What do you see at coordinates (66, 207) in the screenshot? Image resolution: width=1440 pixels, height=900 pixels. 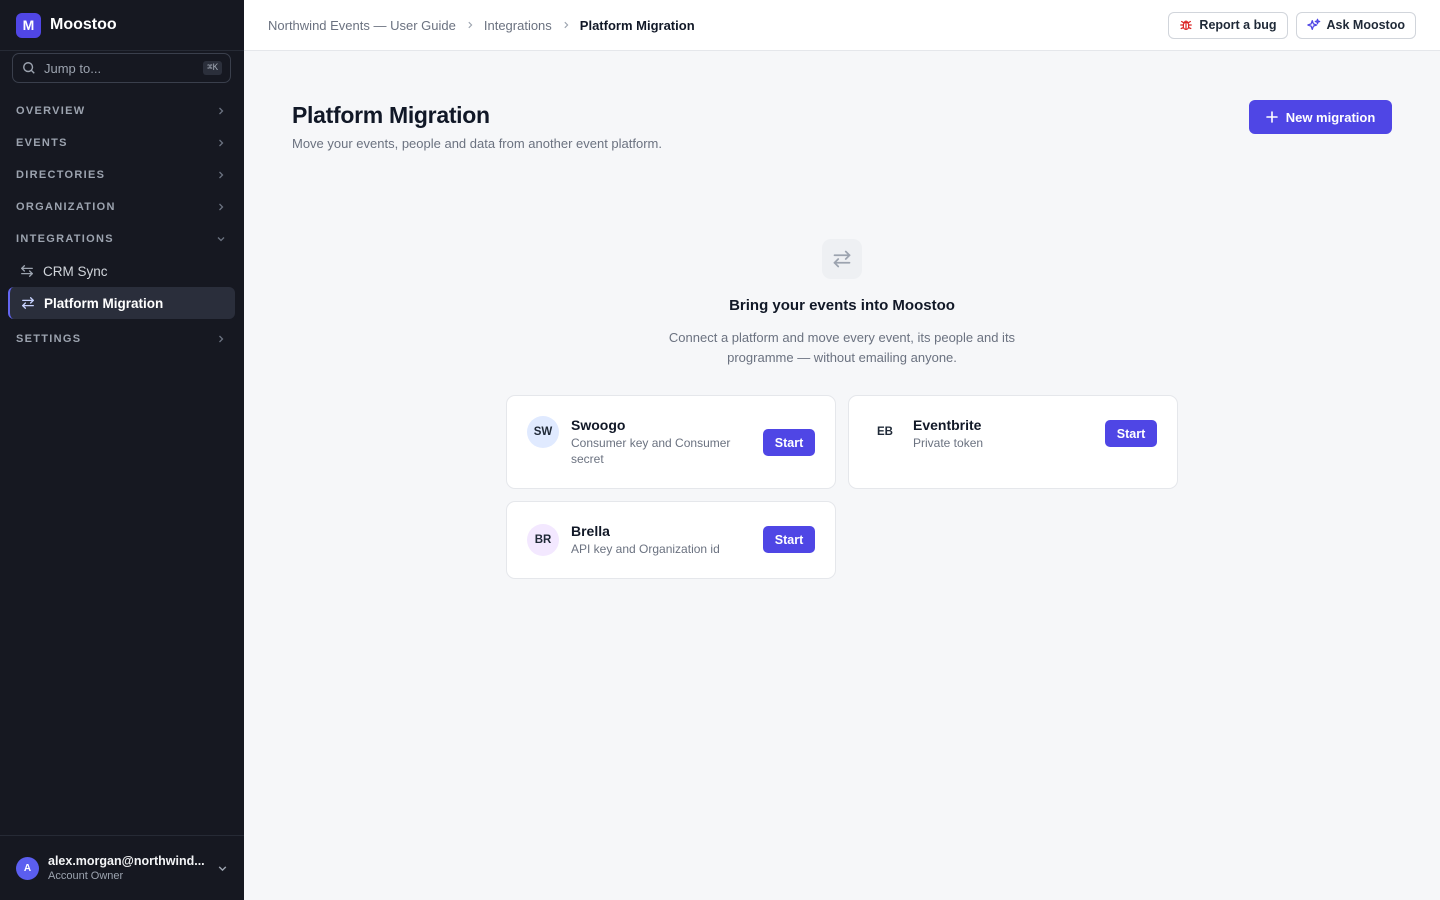 I see `nav-section-label: ORGANIZATION` at bounding box center [66, 207].